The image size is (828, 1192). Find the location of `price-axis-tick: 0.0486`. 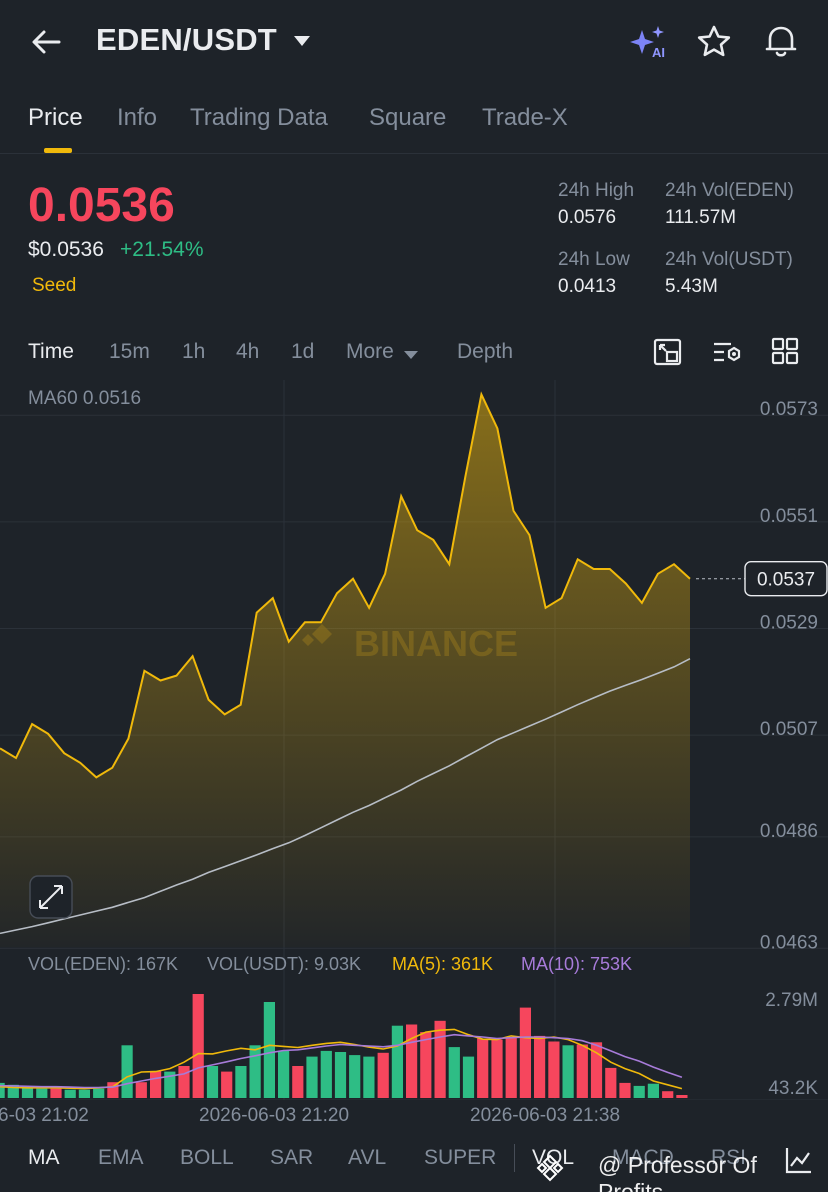

price-axis-tick: 0.0486 is located at coordinates (789, 831).